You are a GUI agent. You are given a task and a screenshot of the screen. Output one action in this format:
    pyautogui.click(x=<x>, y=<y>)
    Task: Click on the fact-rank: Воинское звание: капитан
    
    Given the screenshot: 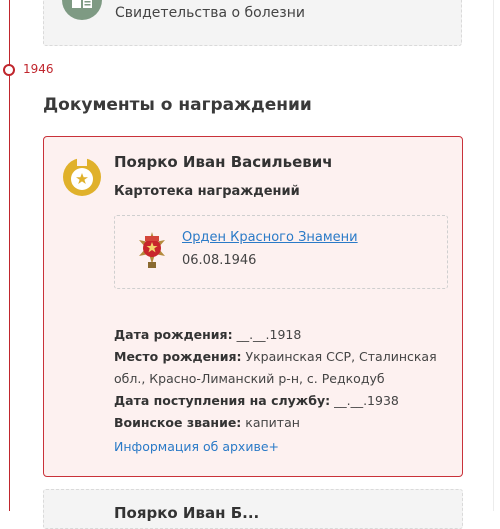 What is the action you would take?
    pyautogui.click(x=279, y=423)
    